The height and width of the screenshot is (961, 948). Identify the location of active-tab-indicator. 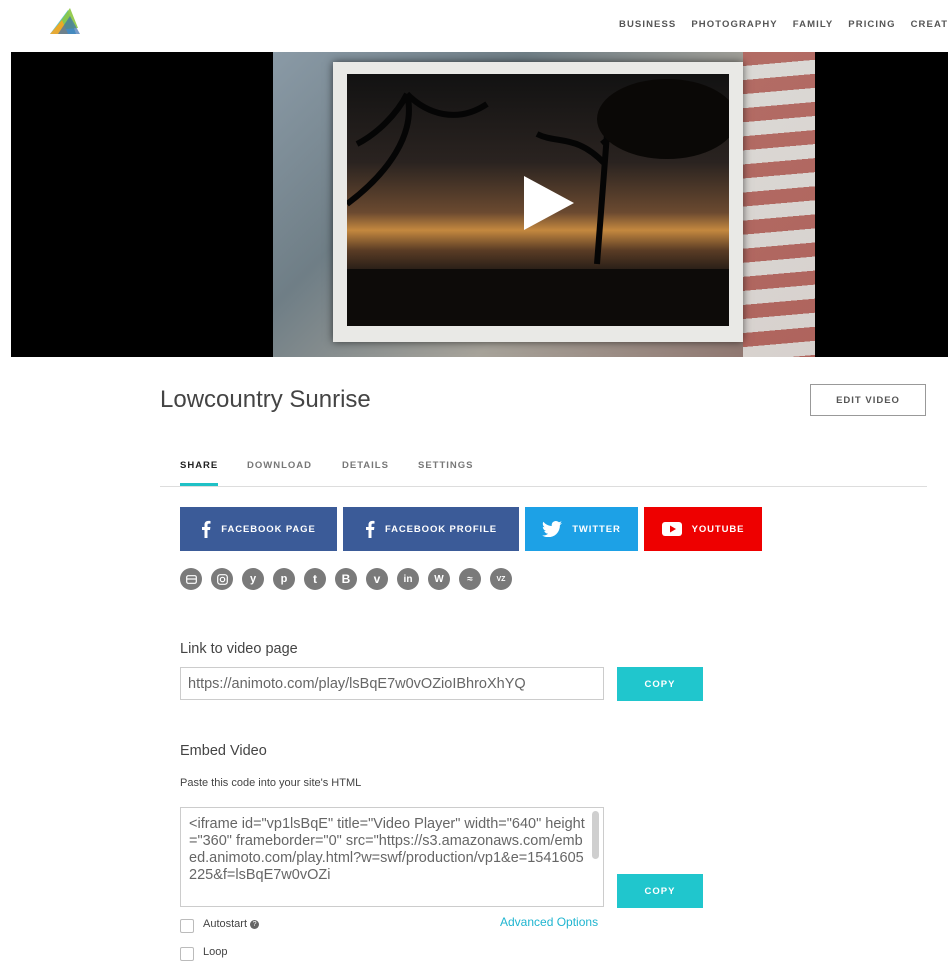
(199, 484).